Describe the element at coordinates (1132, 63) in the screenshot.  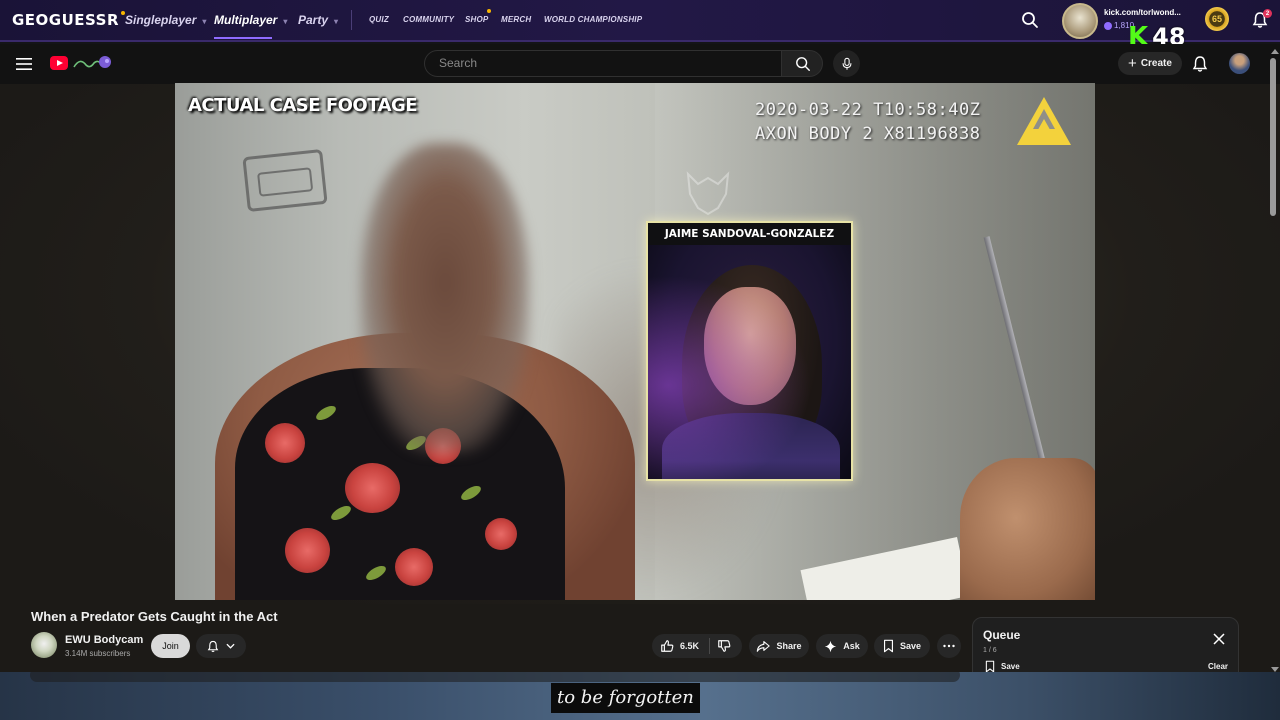
I see `plus-icon: +` at that location.